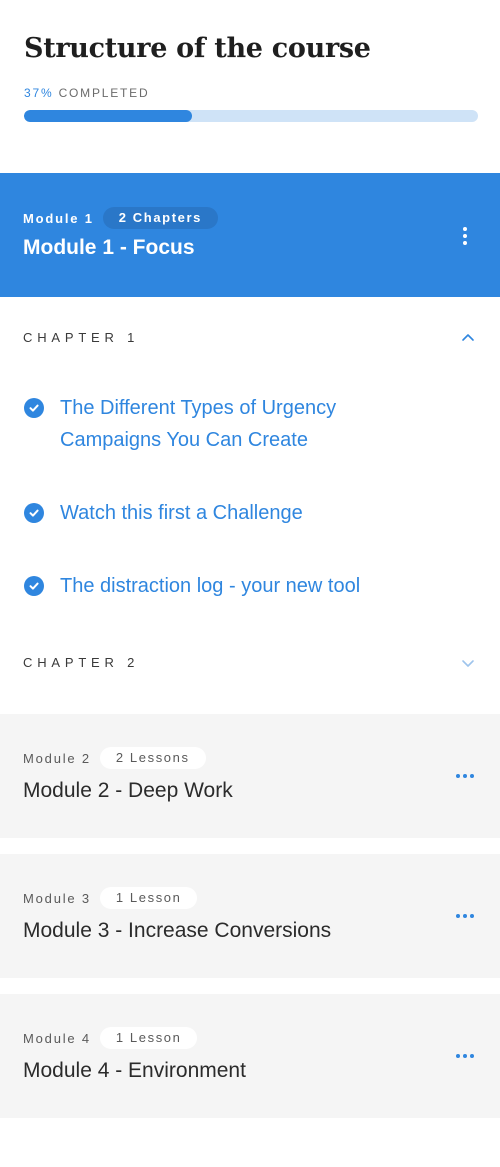  I want to click on lesson-link: Watch this first a Challenge, so click(181, 513).